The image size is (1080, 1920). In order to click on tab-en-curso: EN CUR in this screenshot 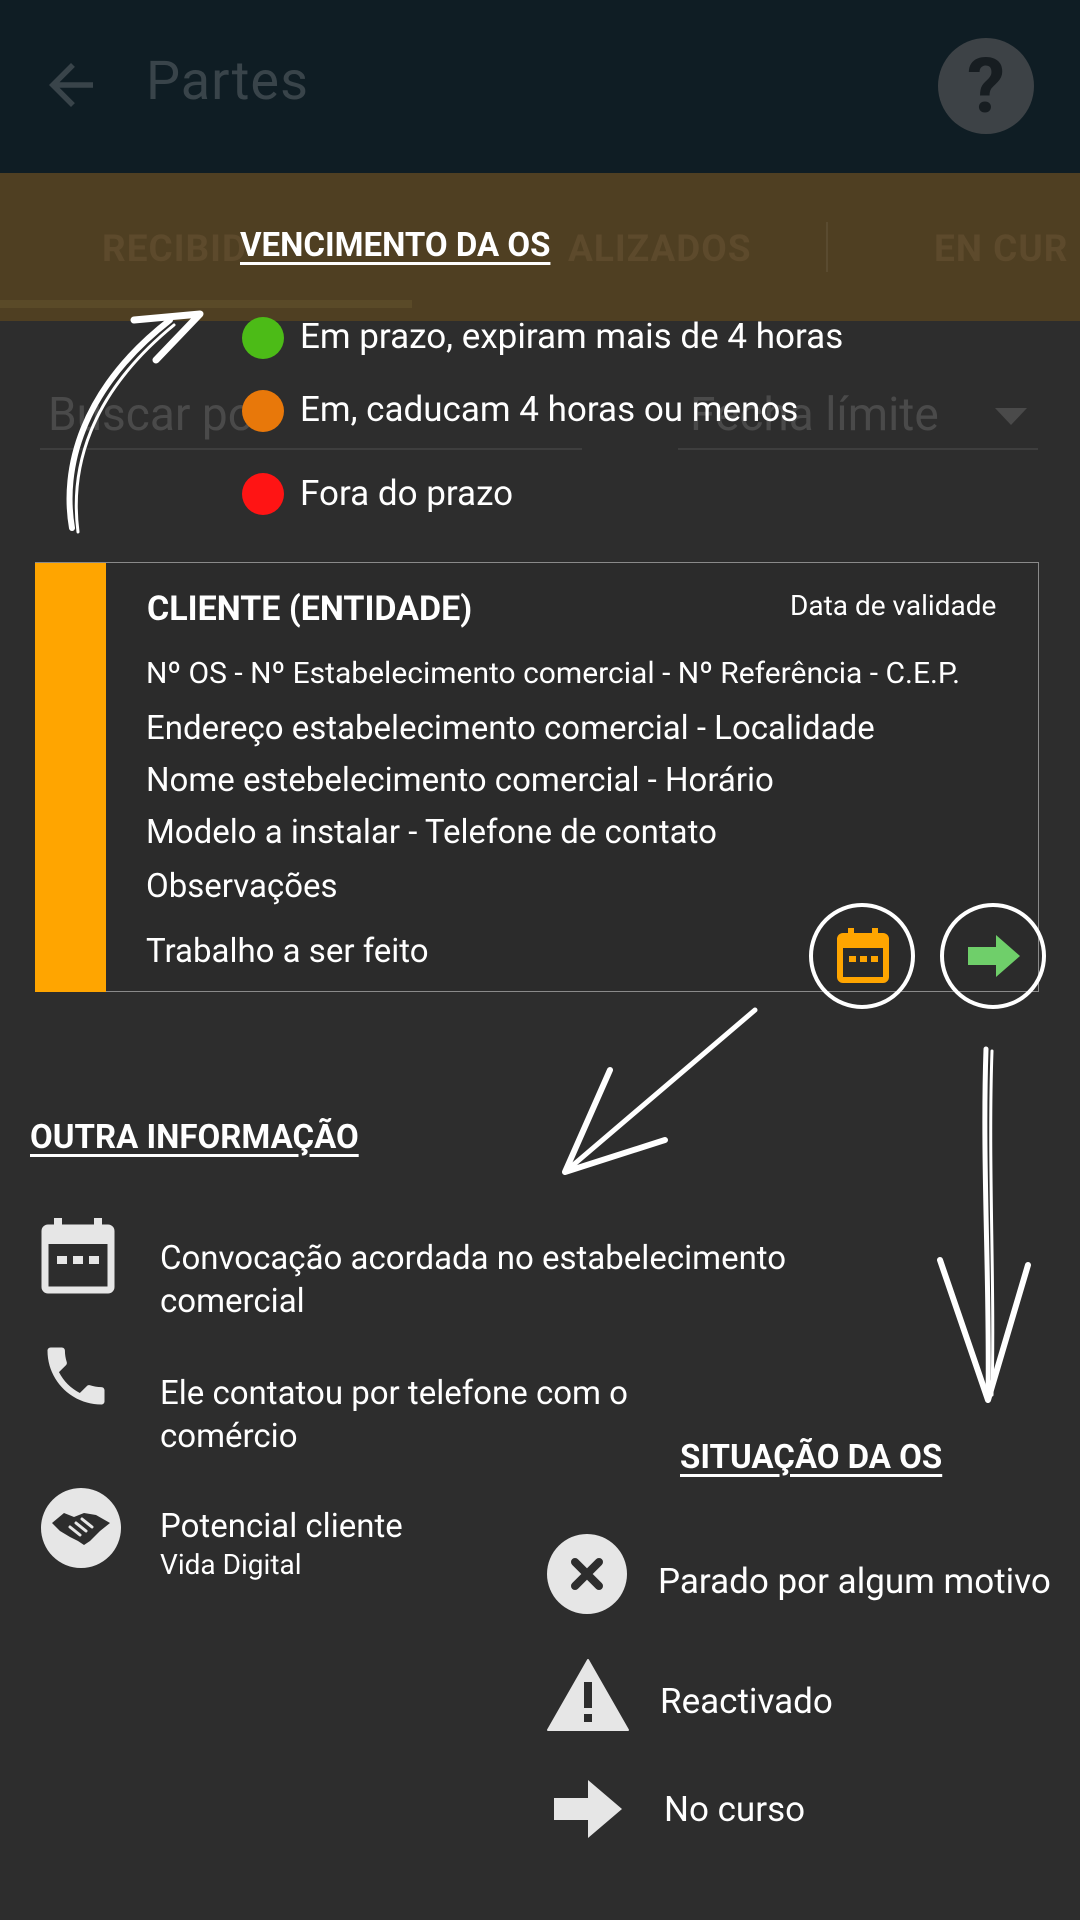, I will do `click(1001, 249)`.